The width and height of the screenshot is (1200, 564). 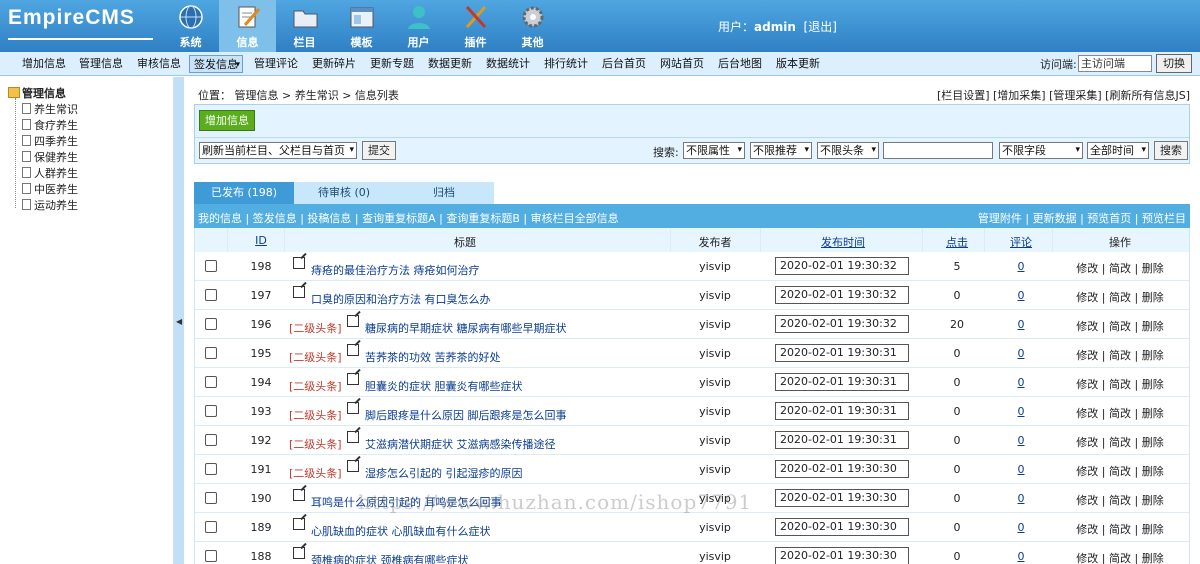 I want to click on sidebar-collapse-handle: ◀, so click(x=179, y=320).